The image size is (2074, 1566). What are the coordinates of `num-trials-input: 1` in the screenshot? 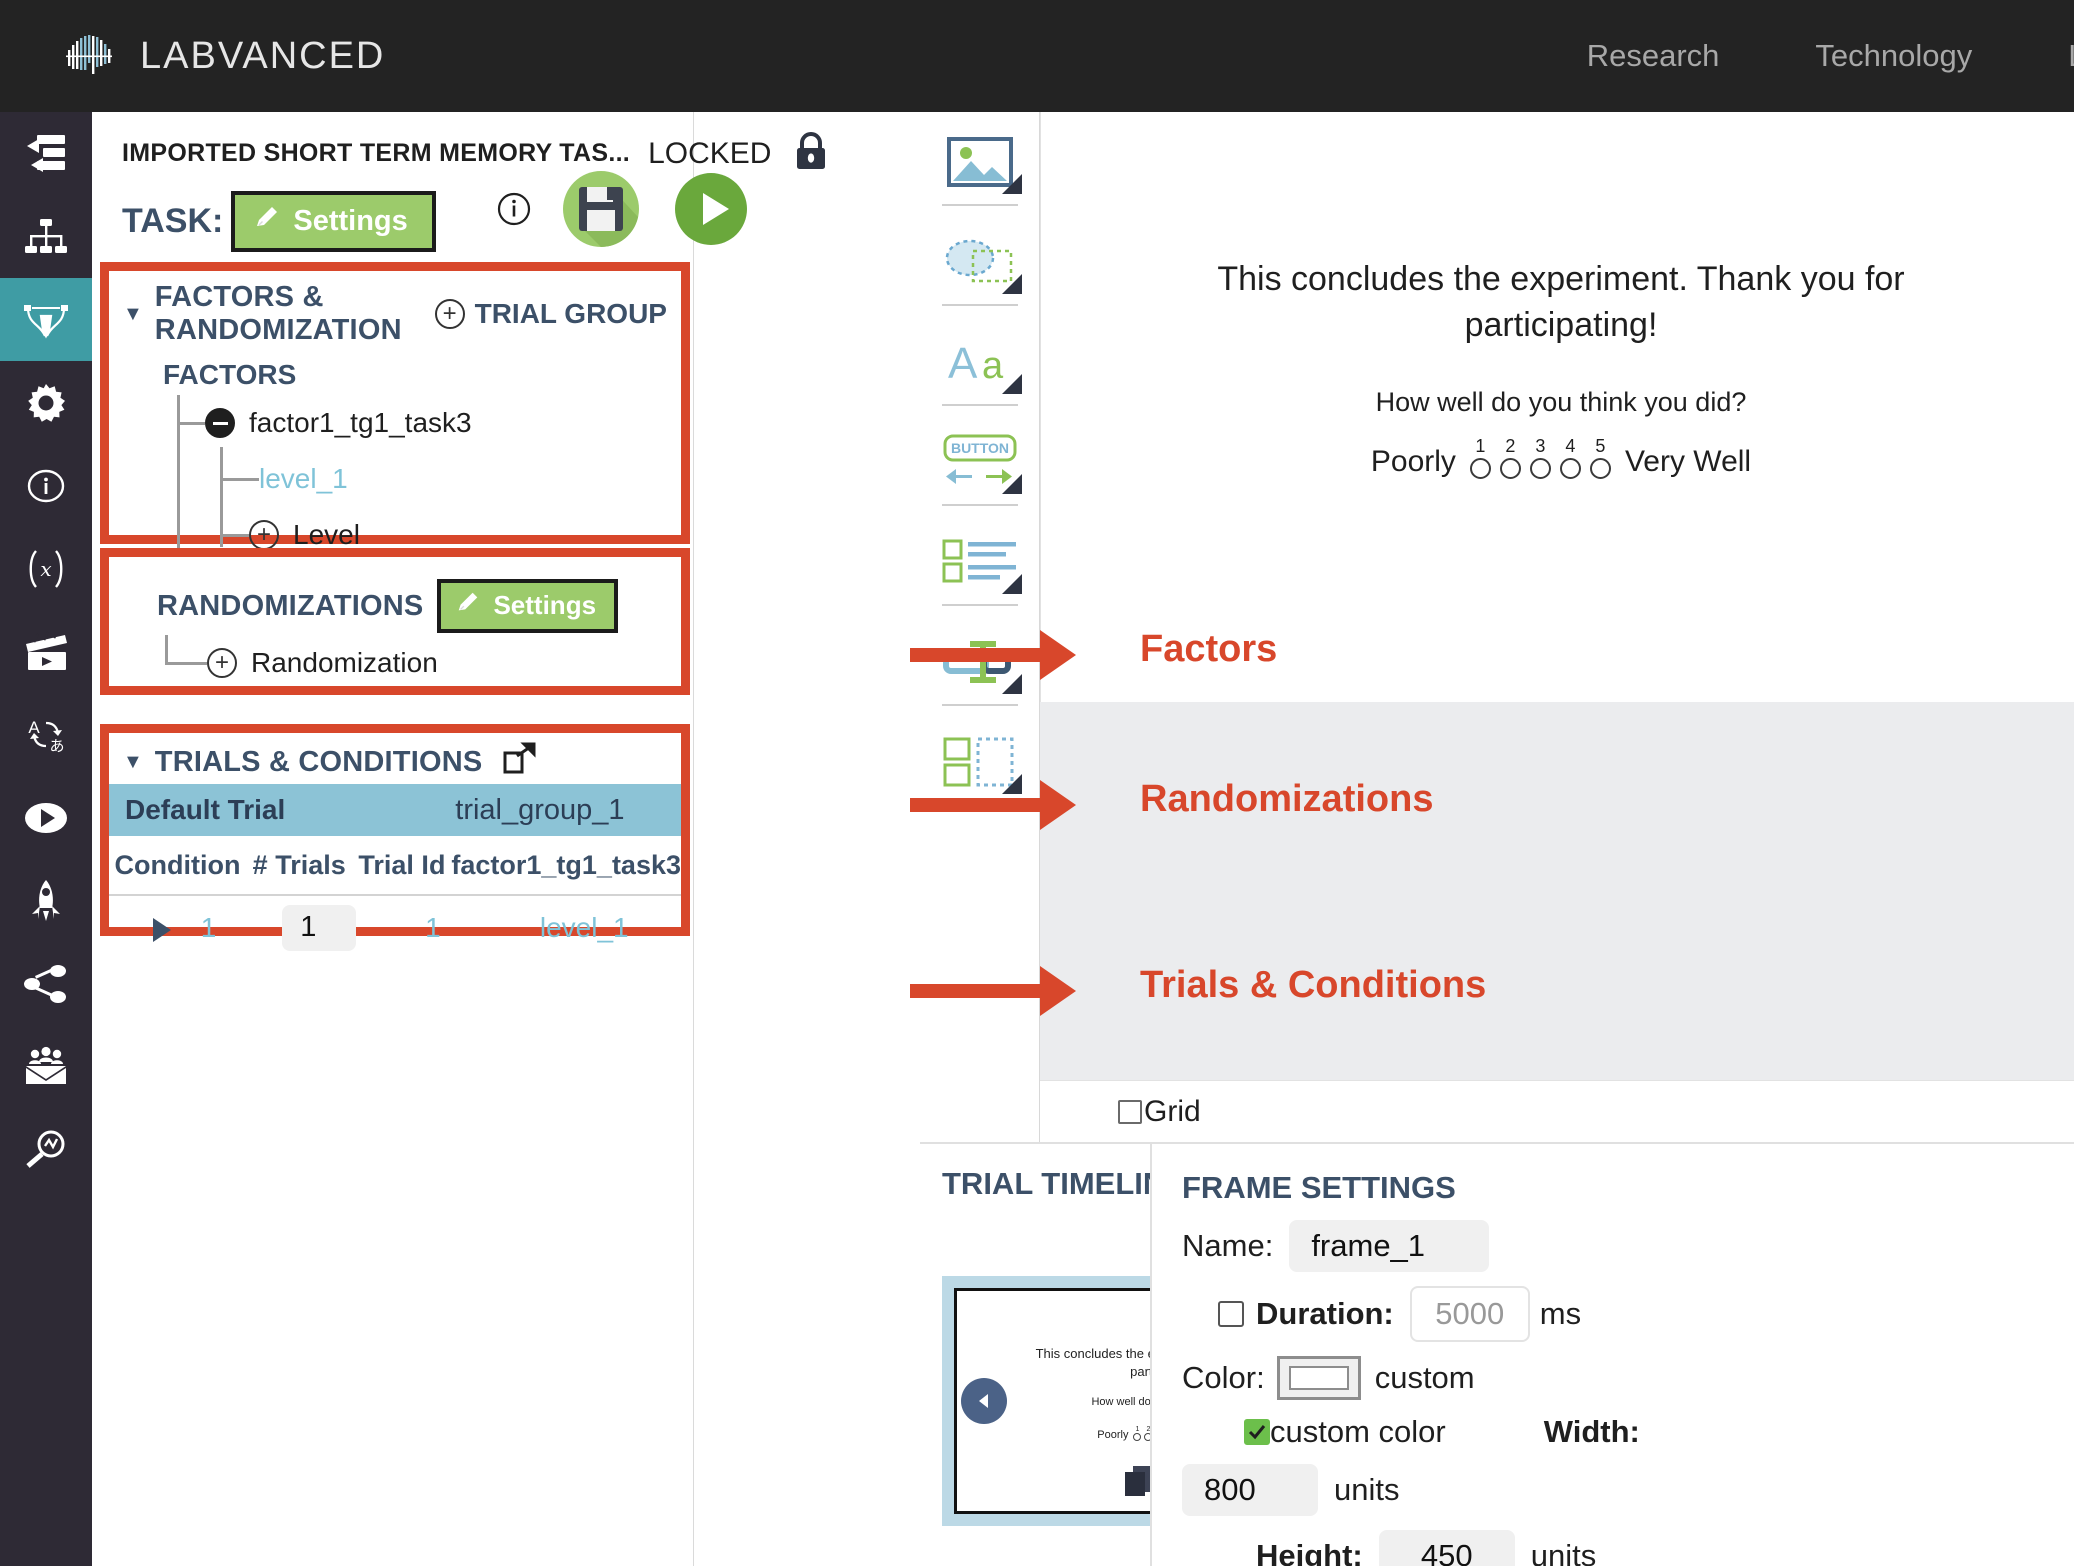 It's located at (319, 928).